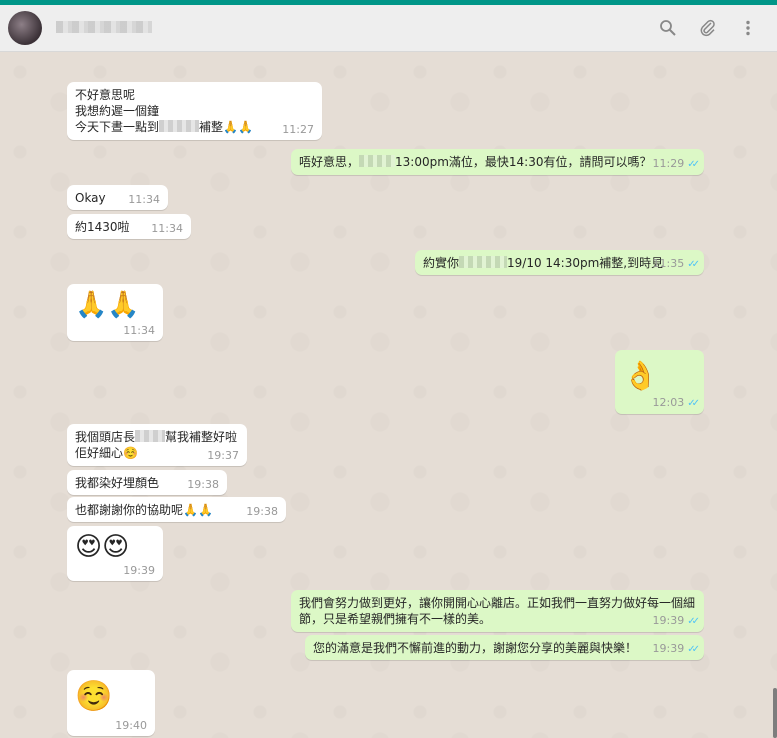  What do you see at coordinates (131, 725) in the screenshot?
I see `message-time: 19:40` at bounding box center [131, 725].